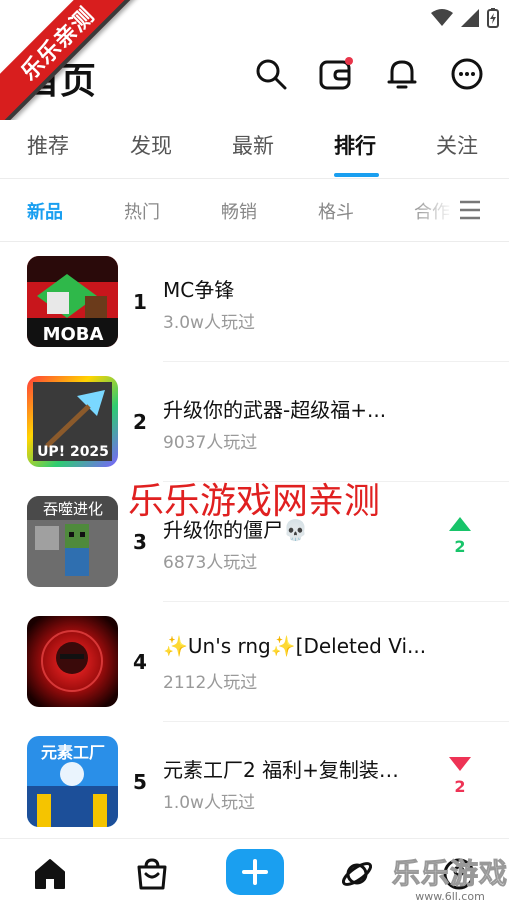 The width and height of the screenshot is (509, 910). I want to click on rank-number: 4, so click(140, 662).